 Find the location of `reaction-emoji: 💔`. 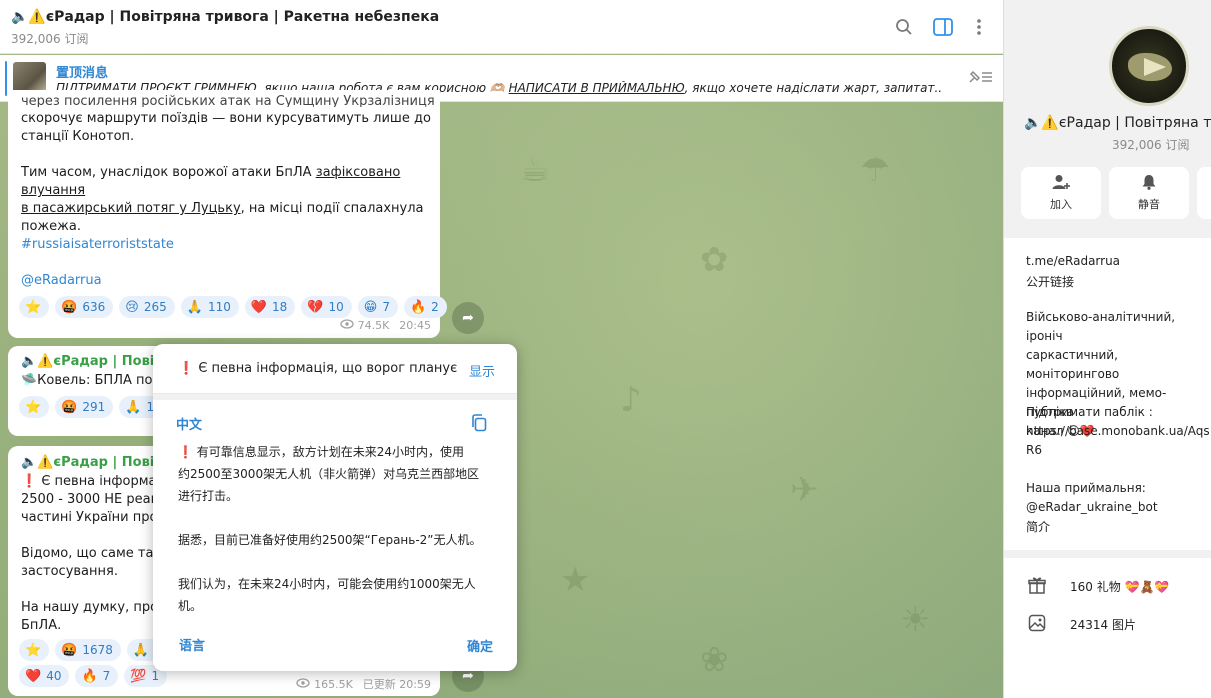

reaction-emoji: 💔 is located at coordinates (315, 307).